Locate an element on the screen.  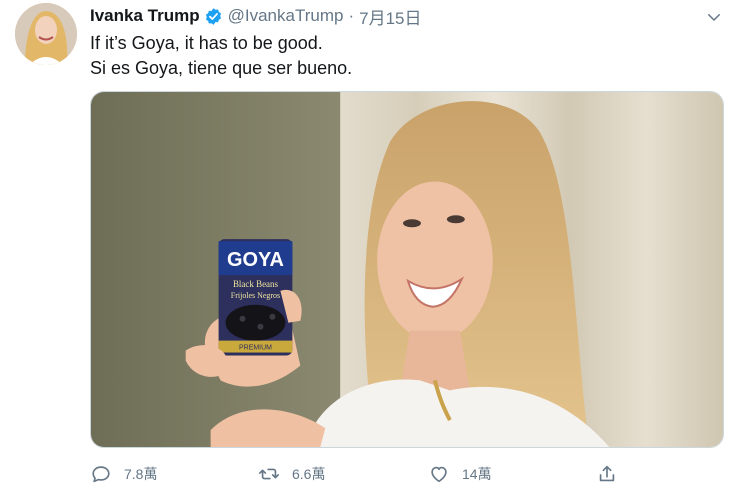
heart-icon is located at coordinates (439, 474).